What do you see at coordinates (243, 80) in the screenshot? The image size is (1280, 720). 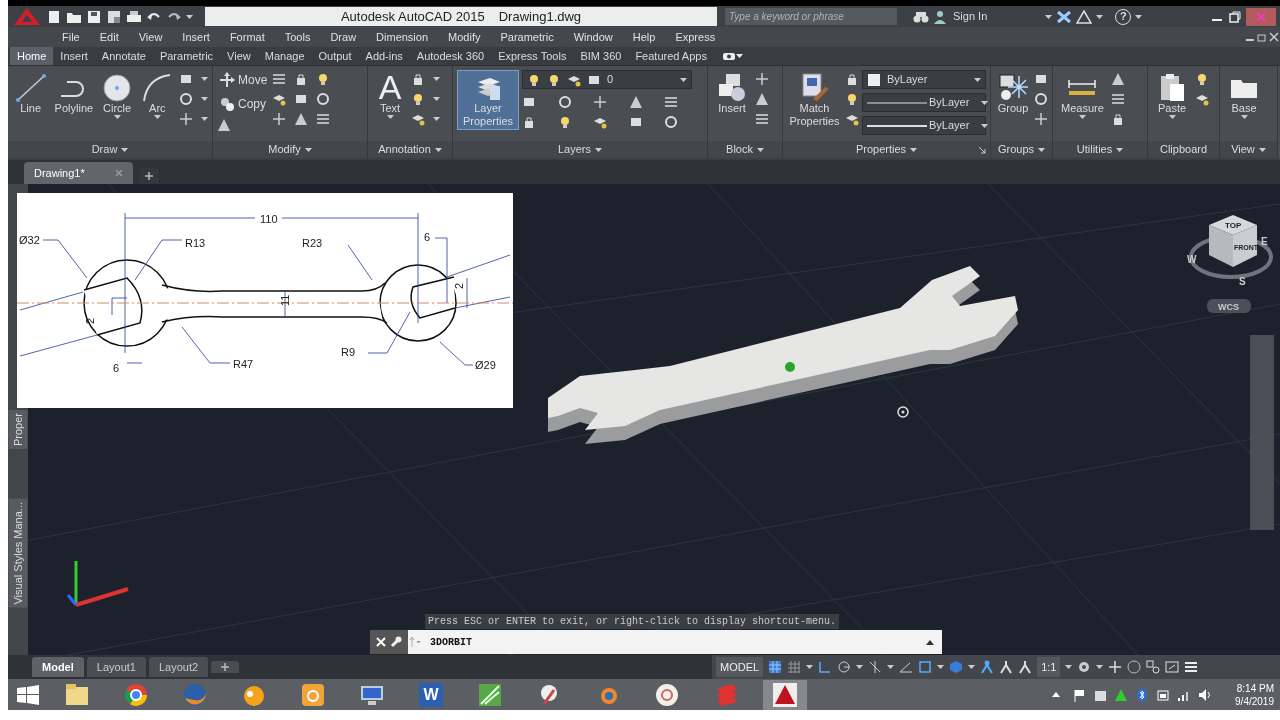 I see `ribbon-button: Move` at bounding box center [243, 80].